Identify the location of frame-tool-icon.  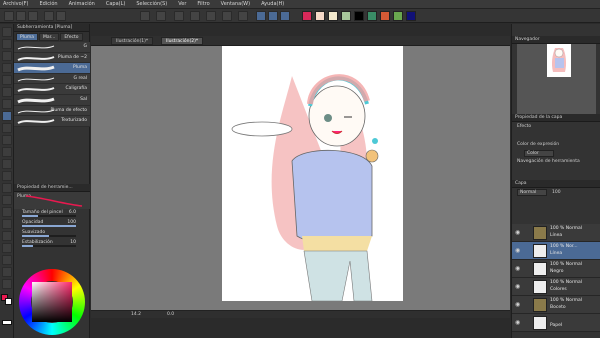
(7, 236).